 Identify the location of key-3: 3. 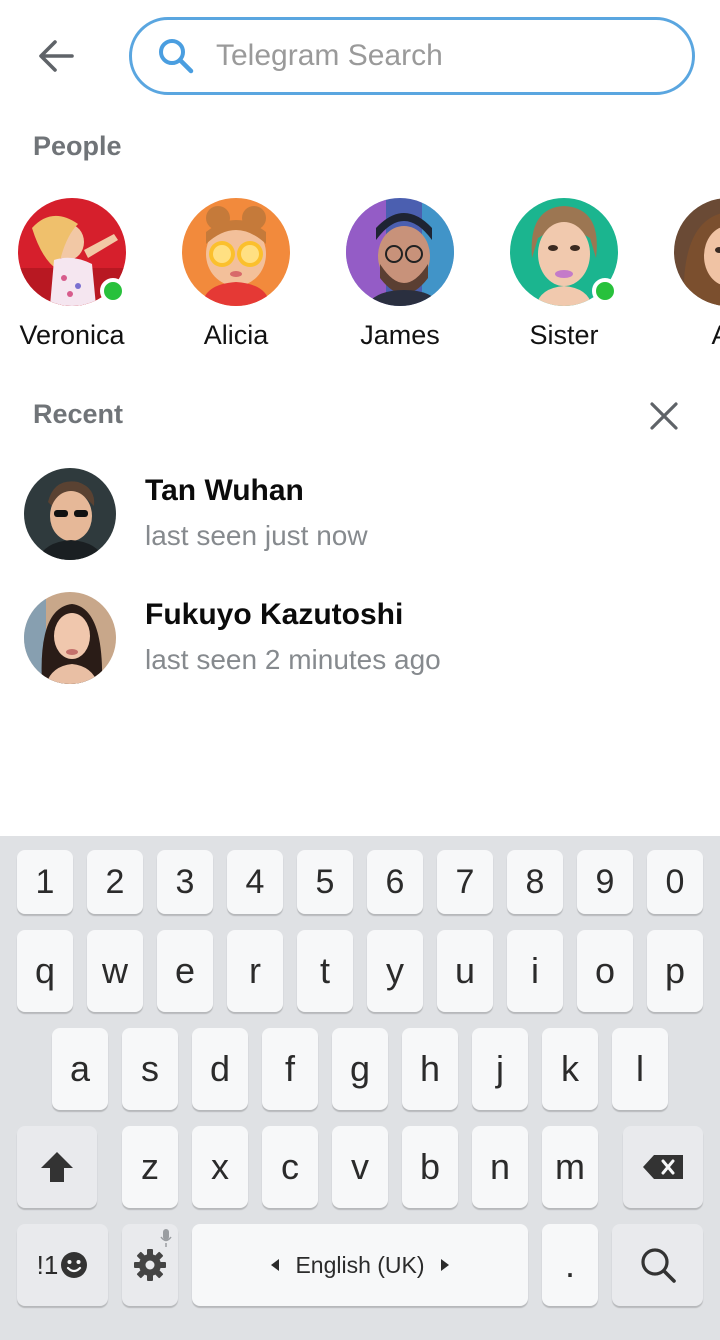
(185, 882).